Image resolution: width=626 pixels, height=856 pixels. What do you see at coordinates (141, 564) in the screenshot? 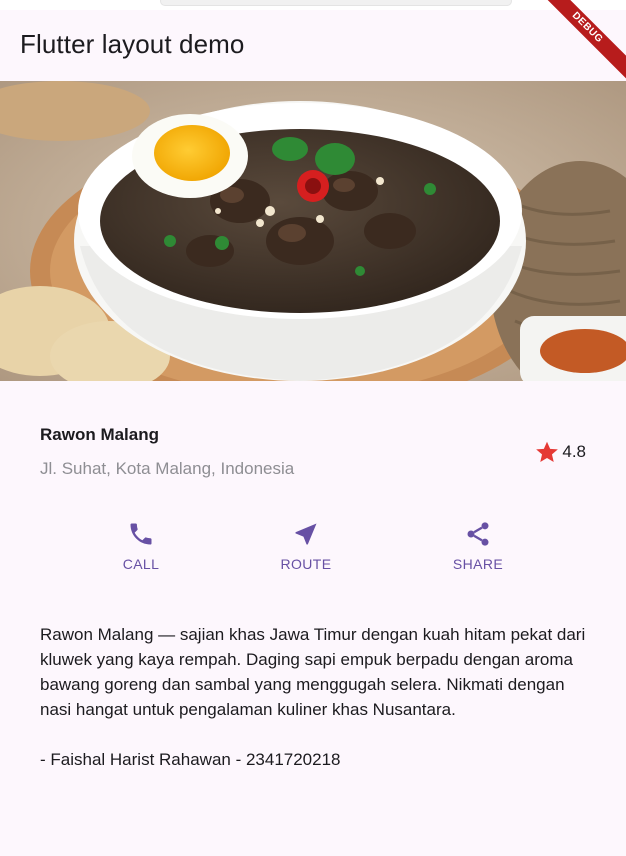
I see `call-label: CALL` at bounding box center [141, 564].